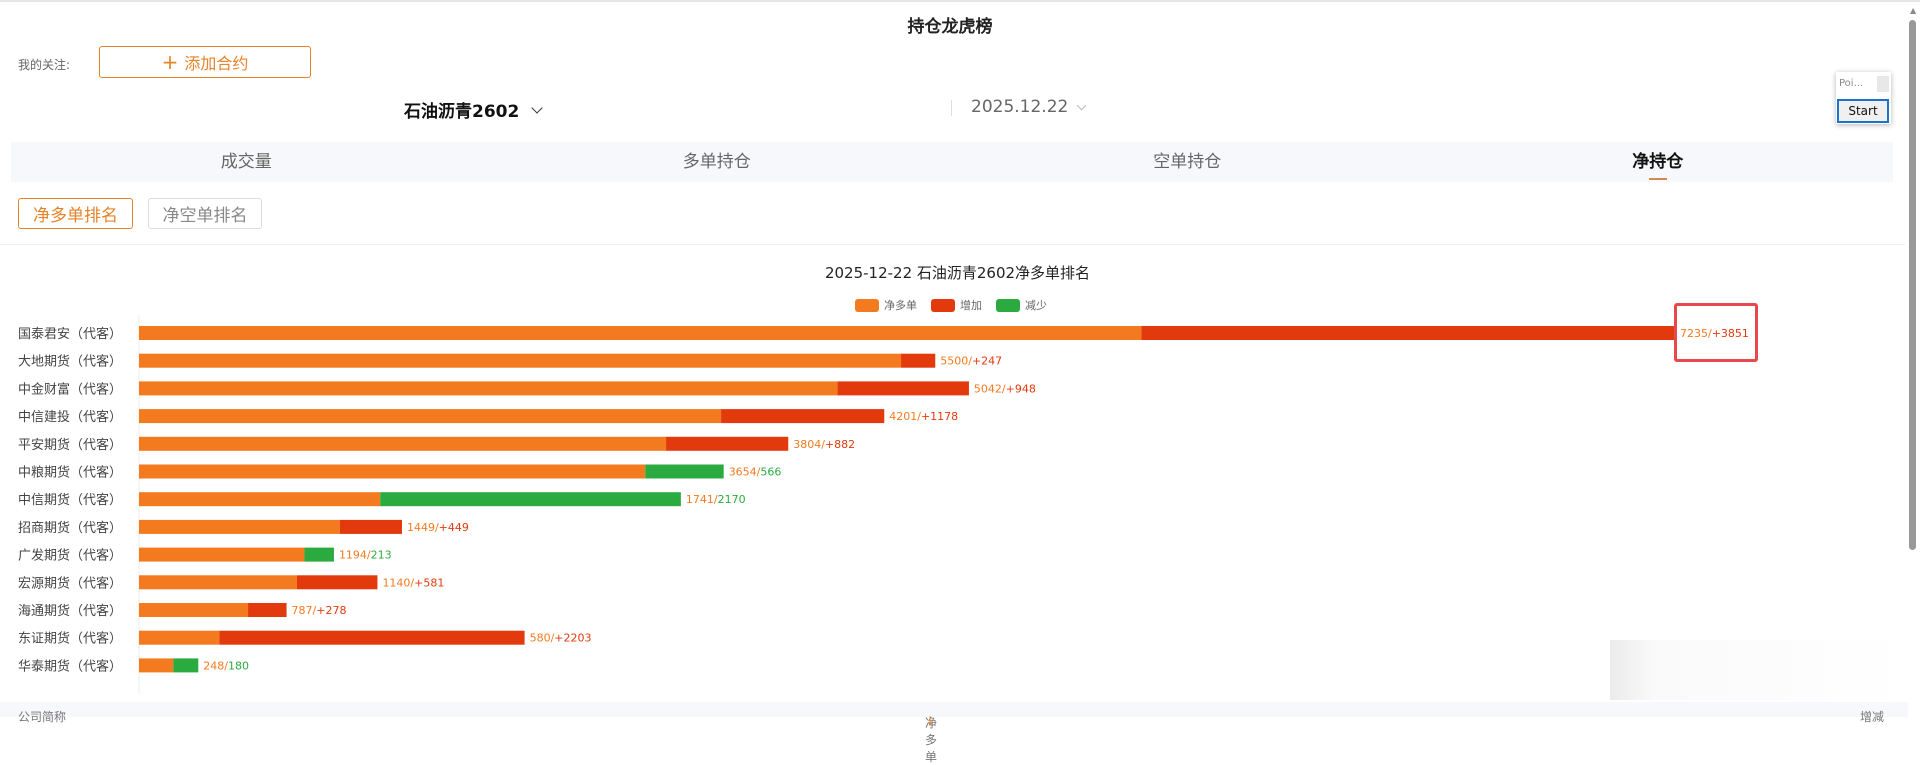 This screenshot has width=1920, height=765. Describe the element at coordinates (1883, 84) in the screenshot. I see `close-icon` at that location.